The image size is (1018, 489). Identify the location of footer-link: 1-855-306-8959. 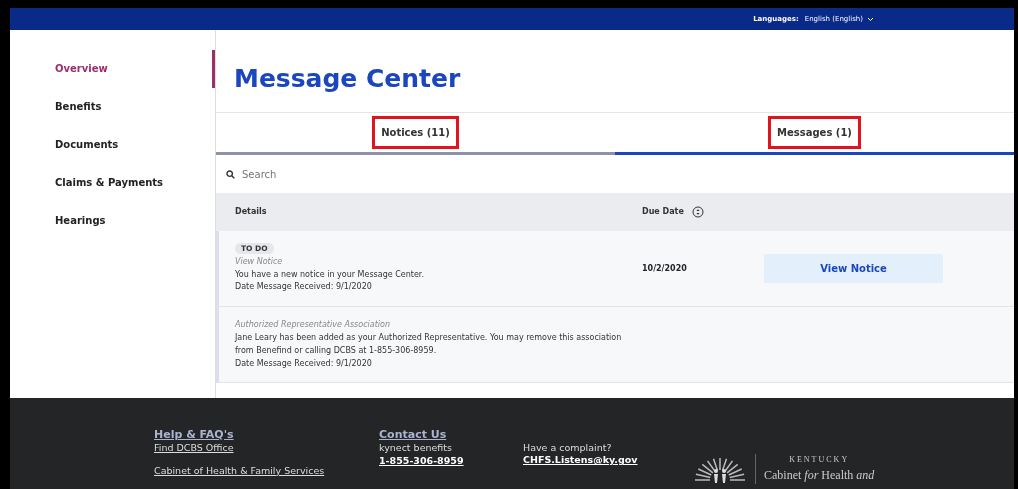
(451, 460).